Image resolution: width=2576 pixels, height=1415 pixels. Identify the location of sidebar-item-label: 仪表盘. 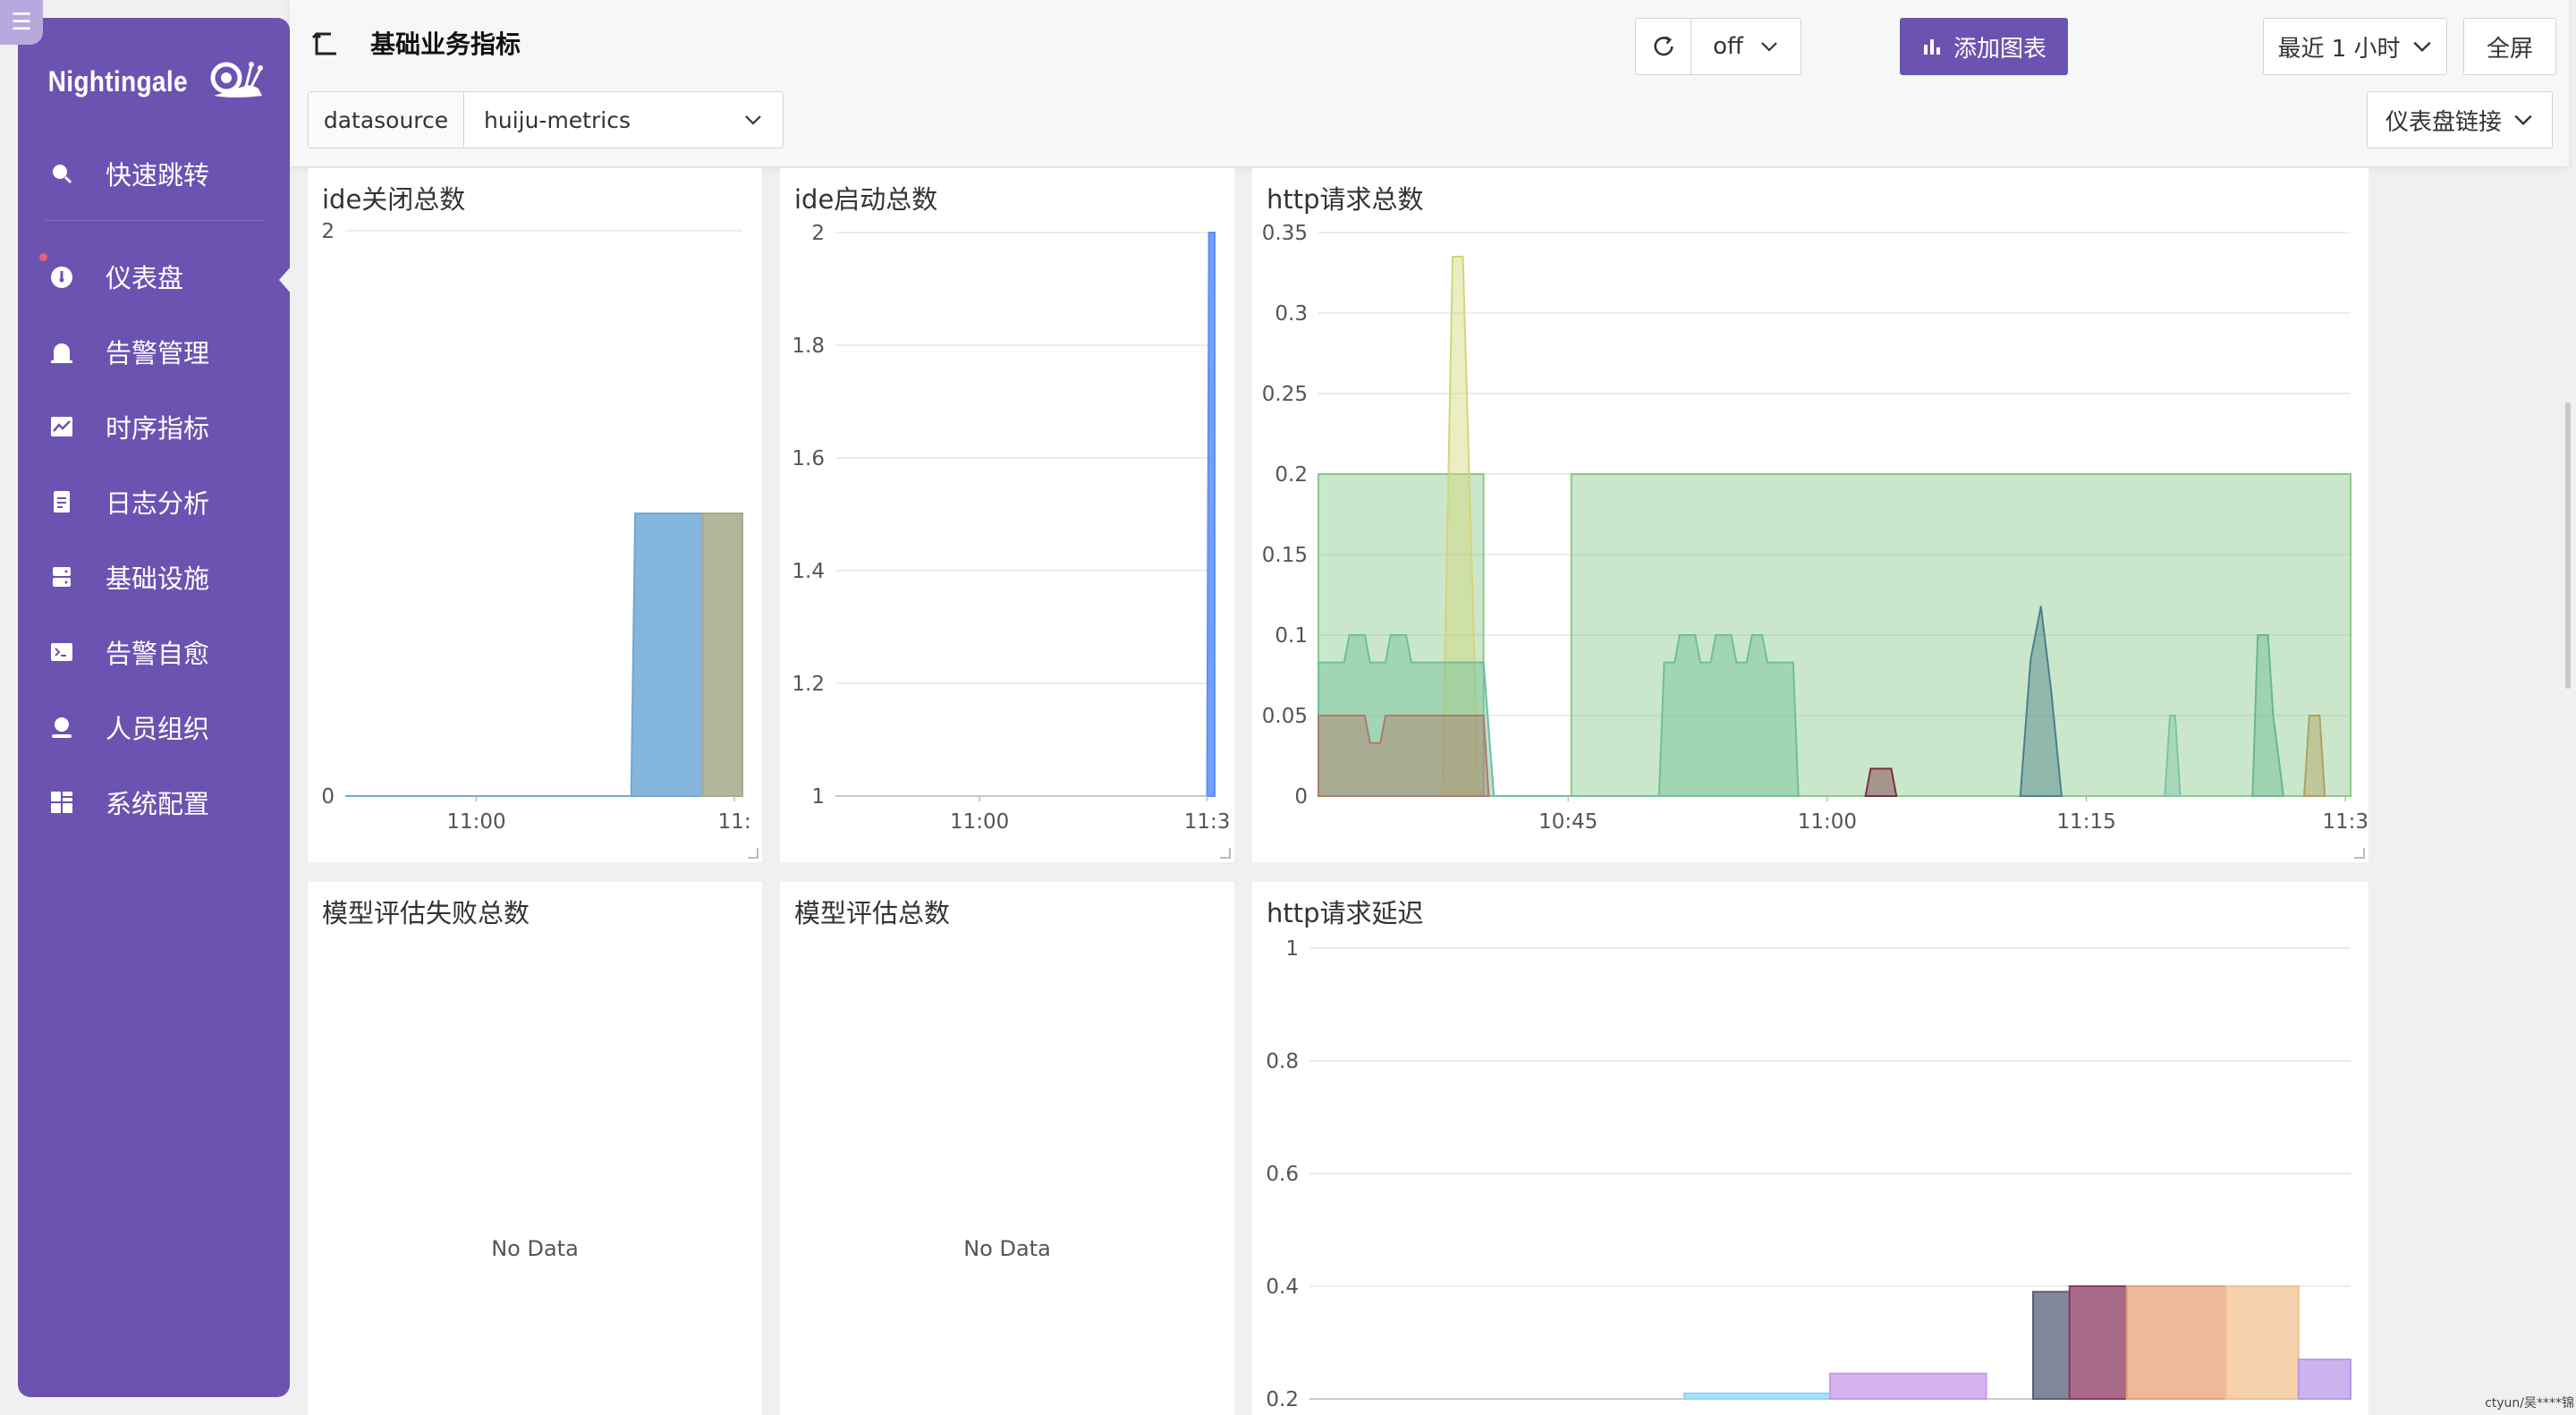
(145, 278).